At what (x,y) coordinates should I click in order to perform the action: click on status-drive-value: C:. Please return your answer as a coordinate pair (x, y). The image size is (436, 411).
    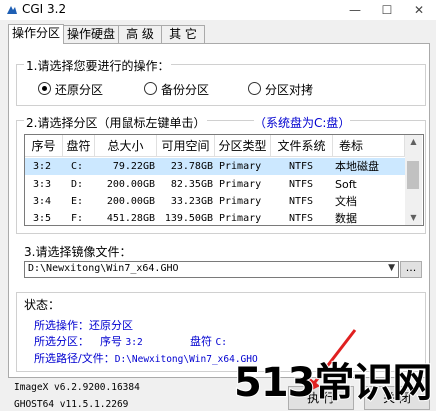
    Looking at the image, I should click on (221, 342).